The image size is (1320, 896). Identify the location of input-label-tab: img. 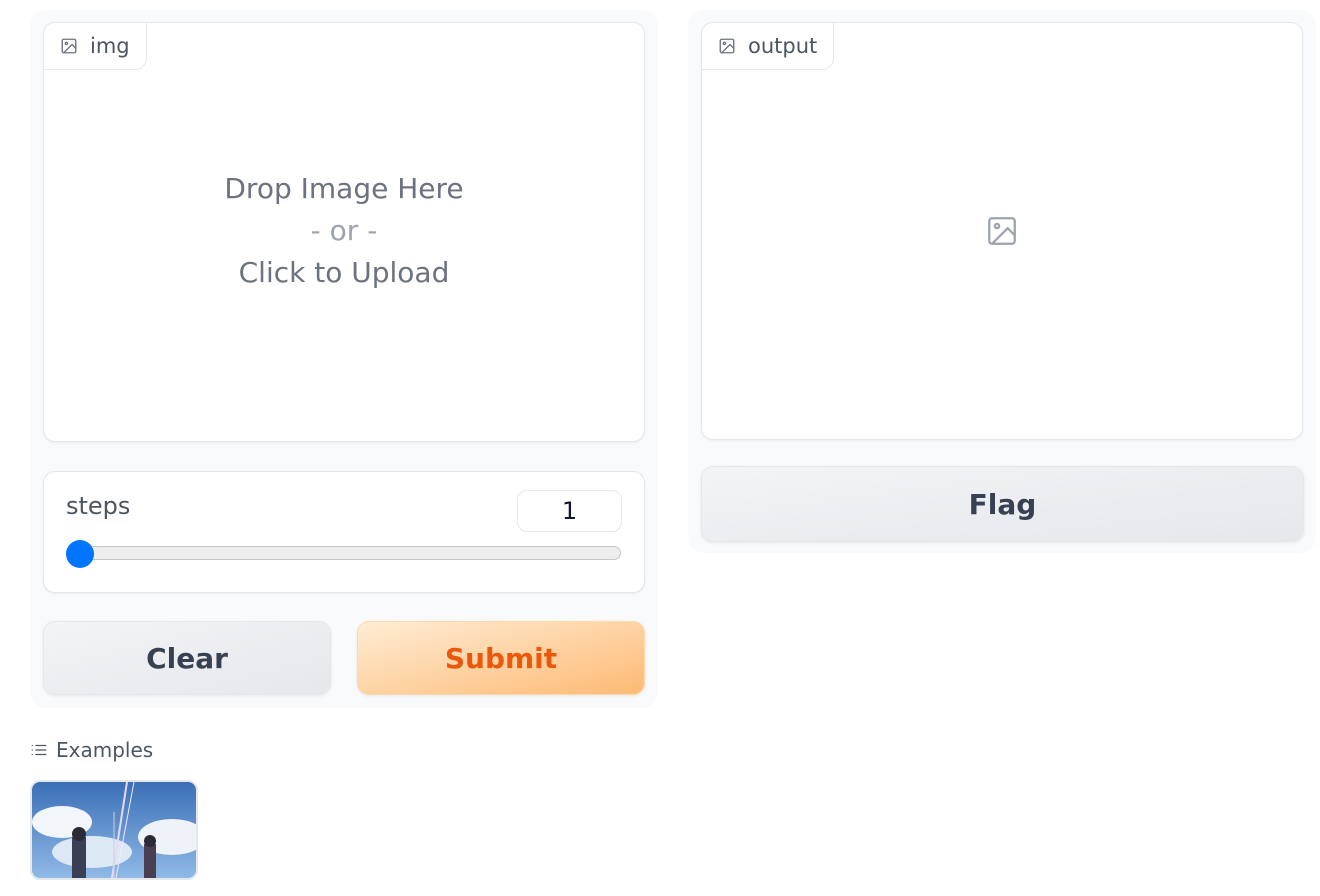
(95, 46).